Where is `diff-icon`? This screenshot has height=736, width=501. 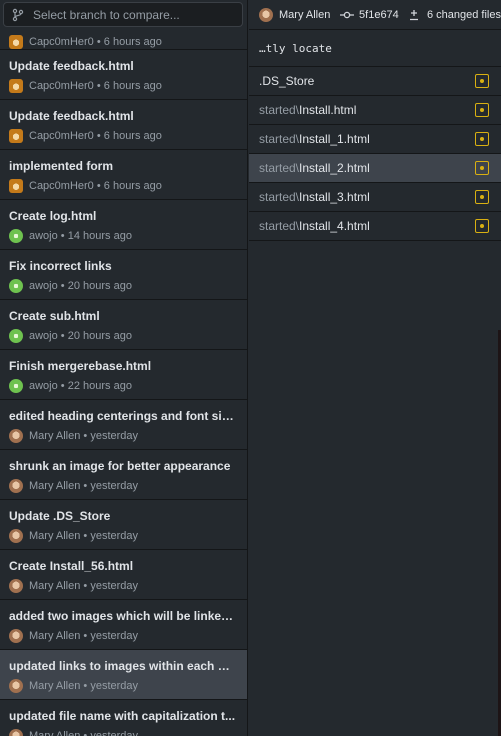
diff-icon is located at coordinates (415, 15).